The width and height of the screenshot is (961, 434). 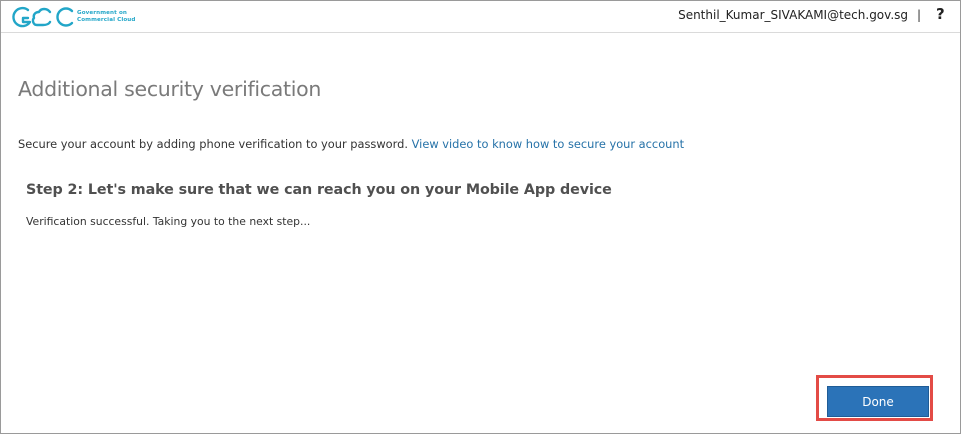 I want to click on page-title: Additional security verification, so click(x=170, y=89).